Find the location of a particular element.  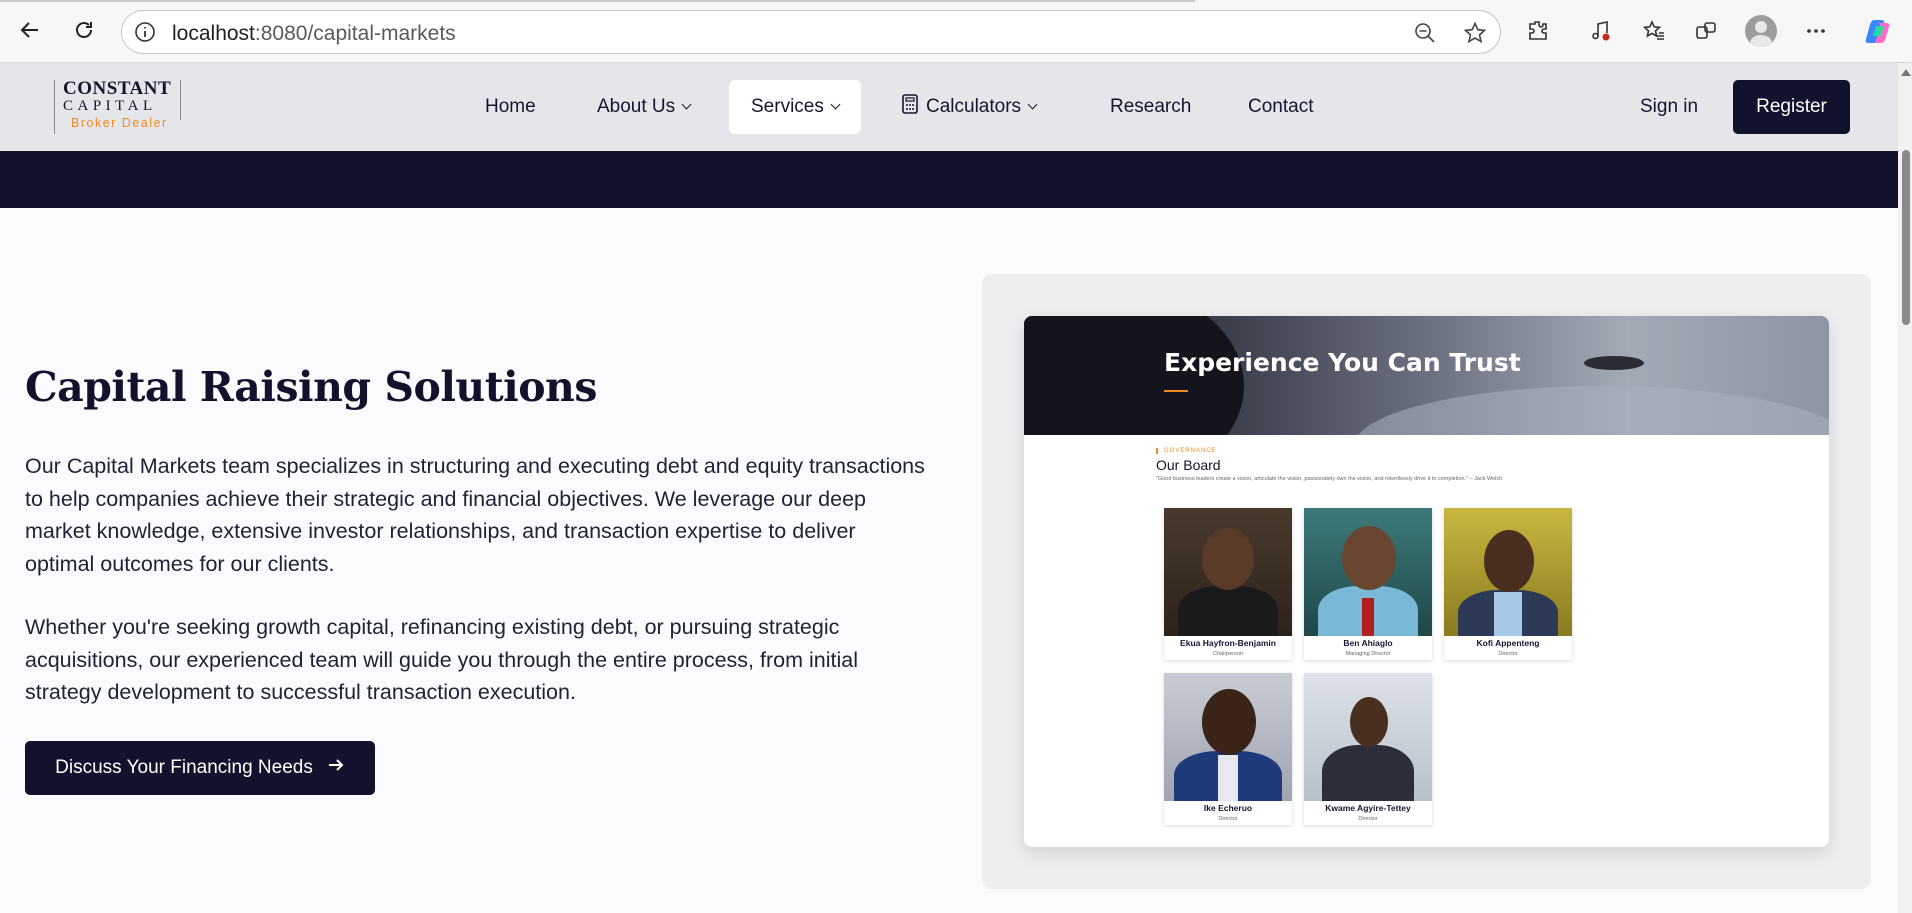

board-member-card: Kwame Agyire-Tettey Director is located at coordinates (1368, 749).